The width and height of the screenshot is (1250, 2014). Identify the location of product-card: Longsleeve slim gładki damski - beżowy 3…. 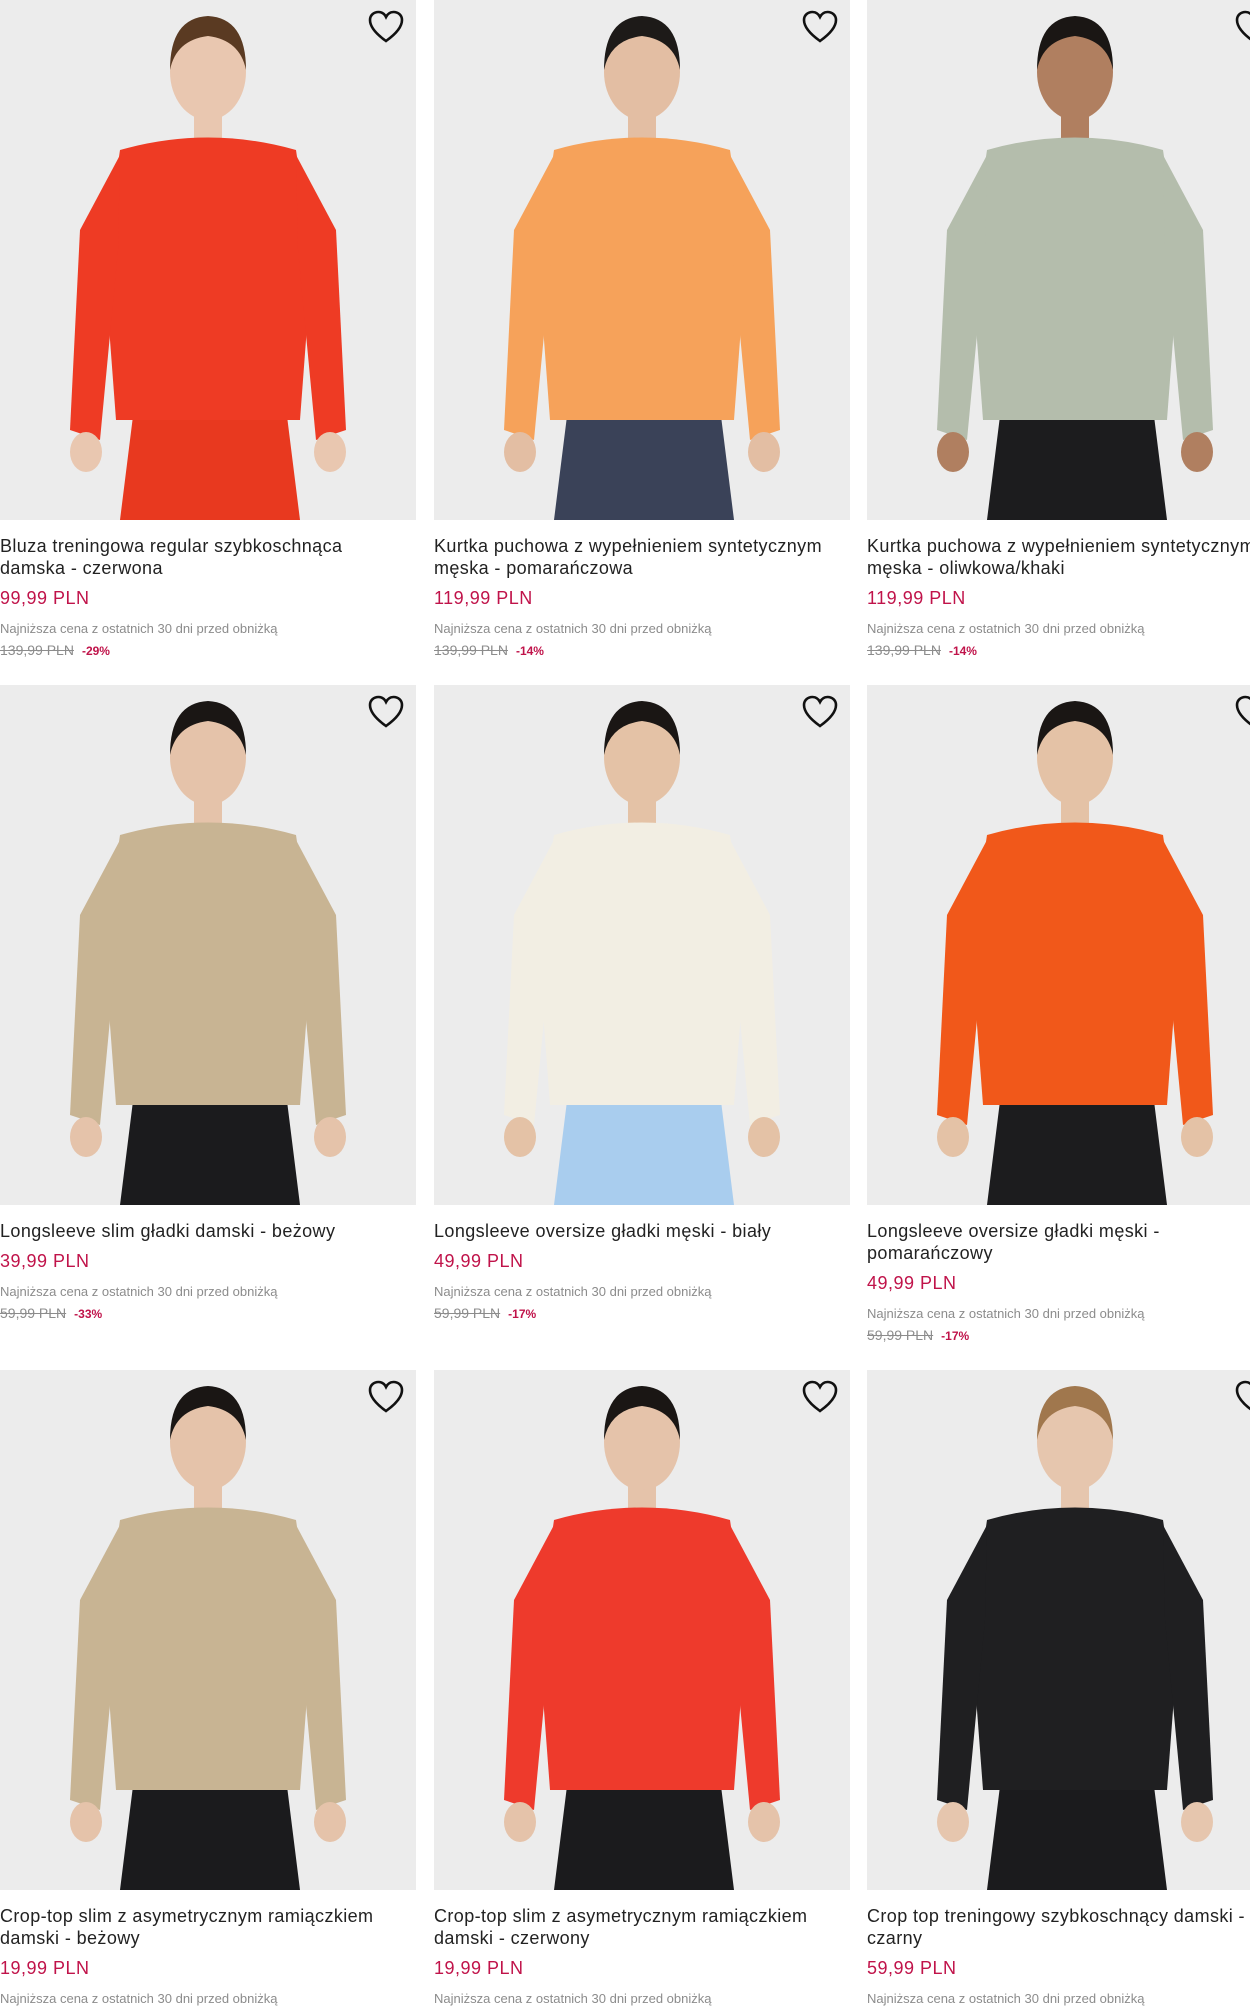
(208, 1003).